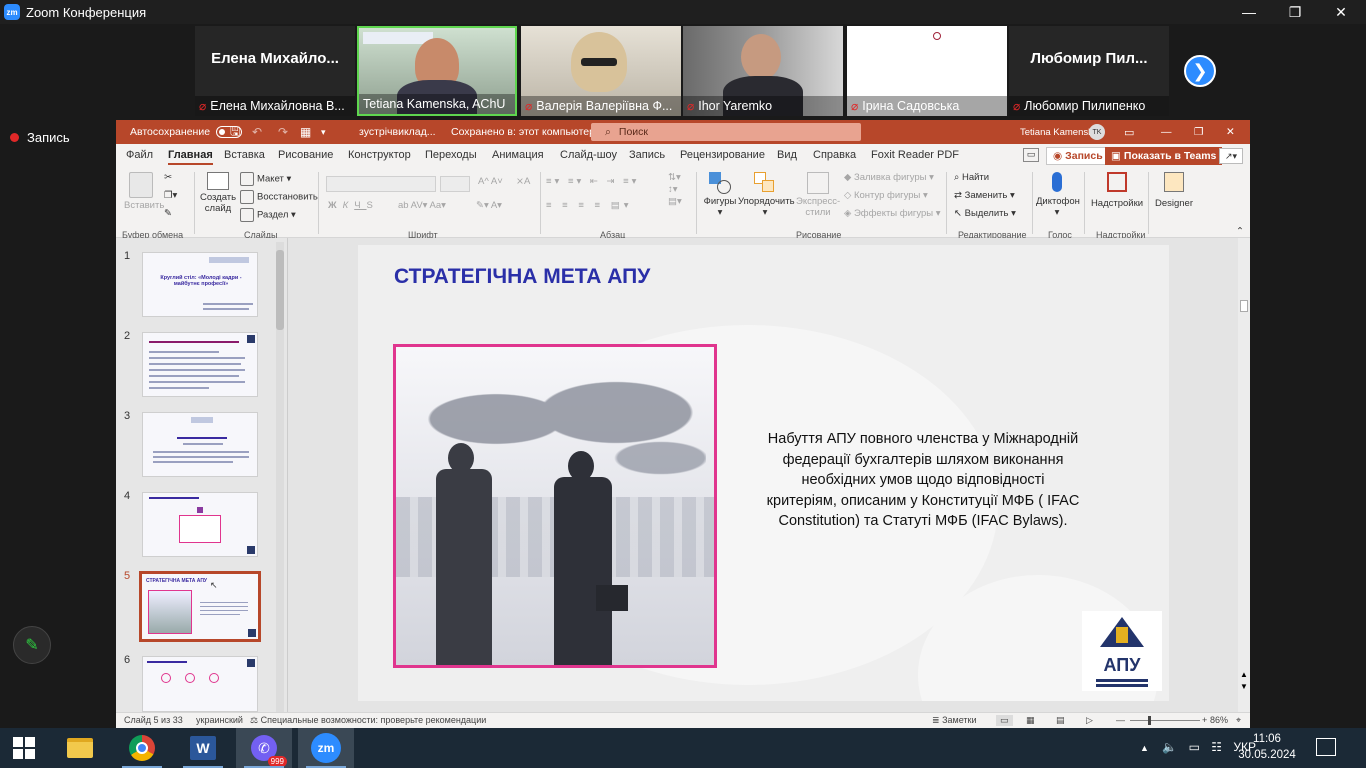 The image size is (1366, 768). Describe the element at coordinates (379, 155) in the screenshot. I see `tab-design: Конструктор` at that location.